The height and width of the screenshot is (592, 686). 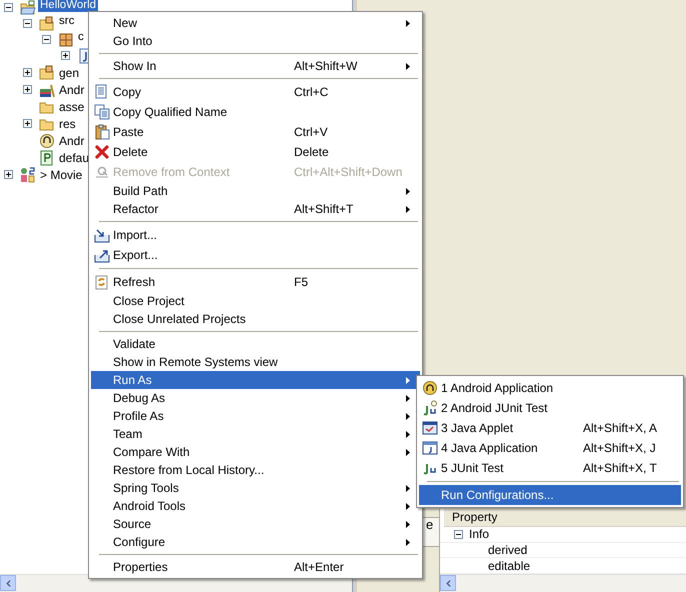 What do you see at coordinates (255, 542) in the screenshot?
I see `menu-item: Configure` at bounding box center [255, 542].